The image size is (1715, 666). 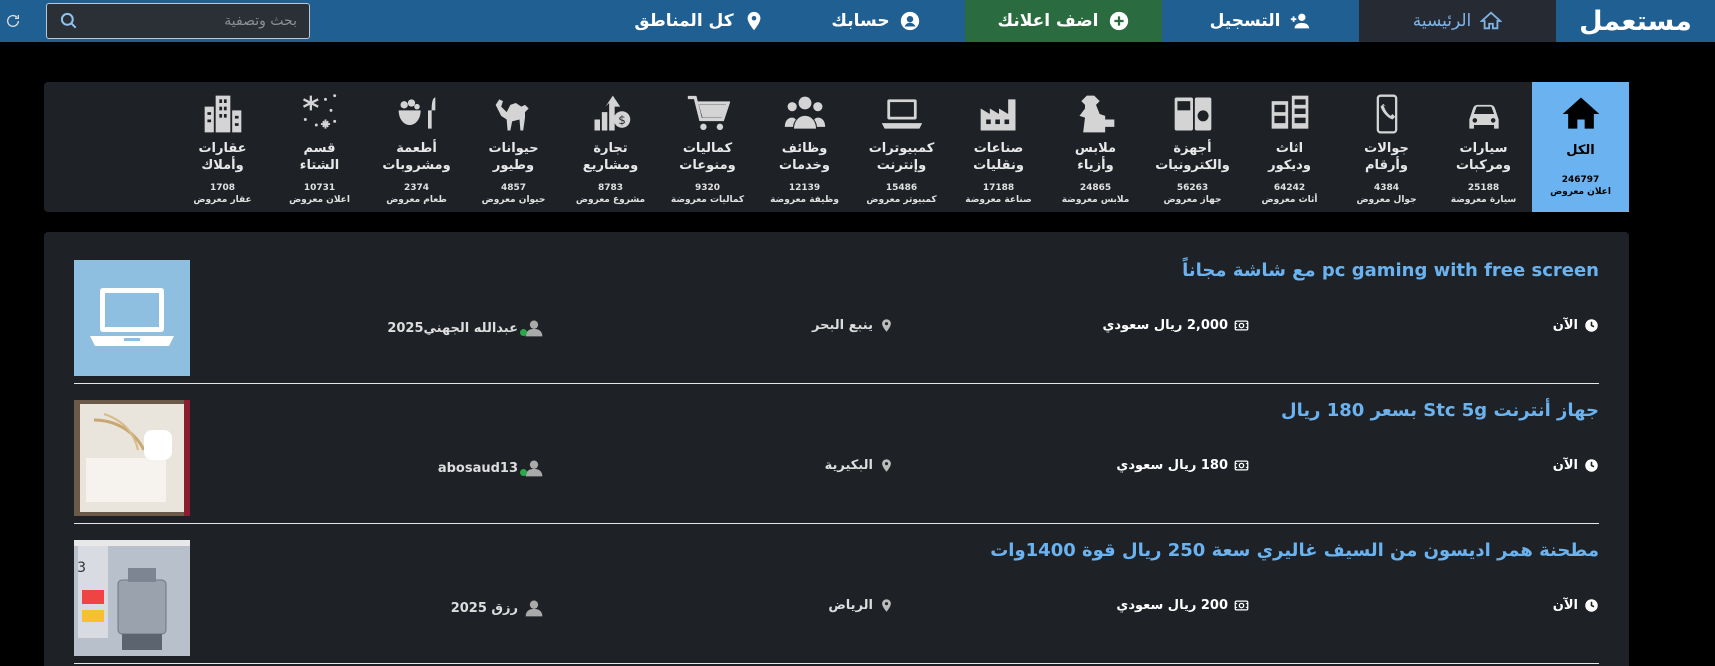 What do you see at coordinates (707, 157) in the screenshot?
I see `category-name: كماليات ومنوعات` at bounding box center [707, 157].